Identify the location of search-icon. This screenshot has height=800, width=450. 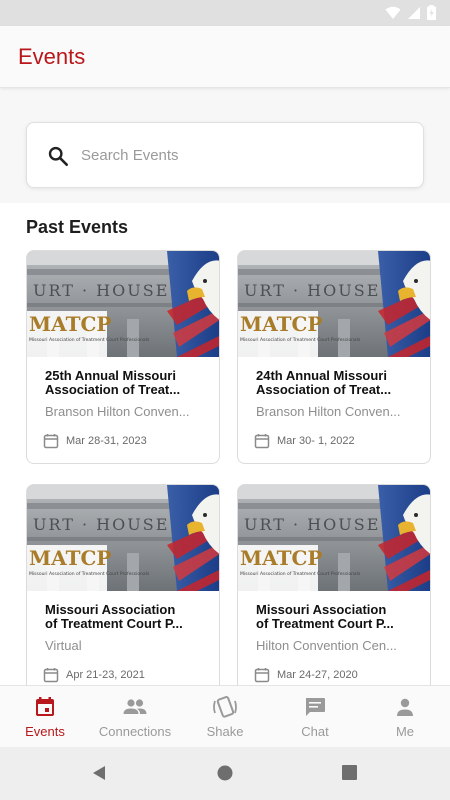
(58, 156).